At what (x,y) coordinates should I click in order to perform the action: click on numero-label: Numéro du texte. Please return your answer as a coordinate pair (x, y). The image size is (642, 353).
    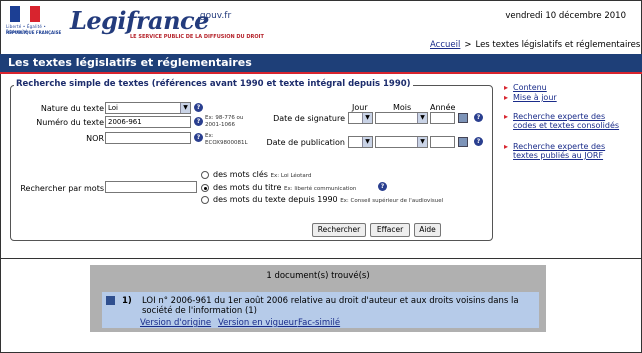
    Looking at the image, I should click on (70, 122).